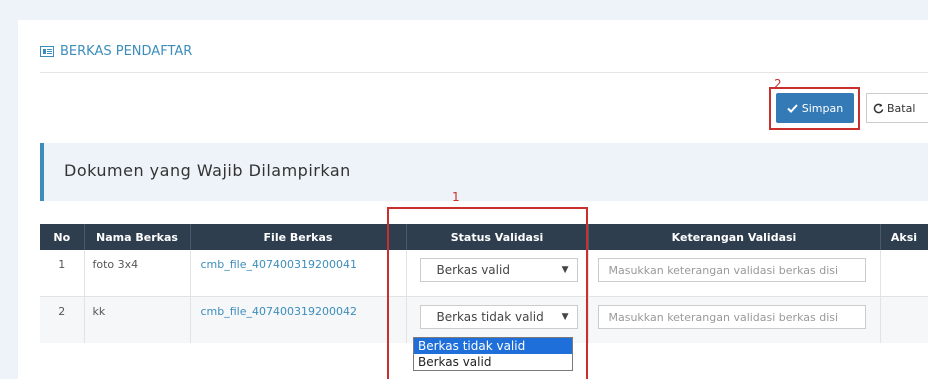  Describe the element at coordinates (47, 51) in the screenshot. I see `list-alt-icon` at that location.